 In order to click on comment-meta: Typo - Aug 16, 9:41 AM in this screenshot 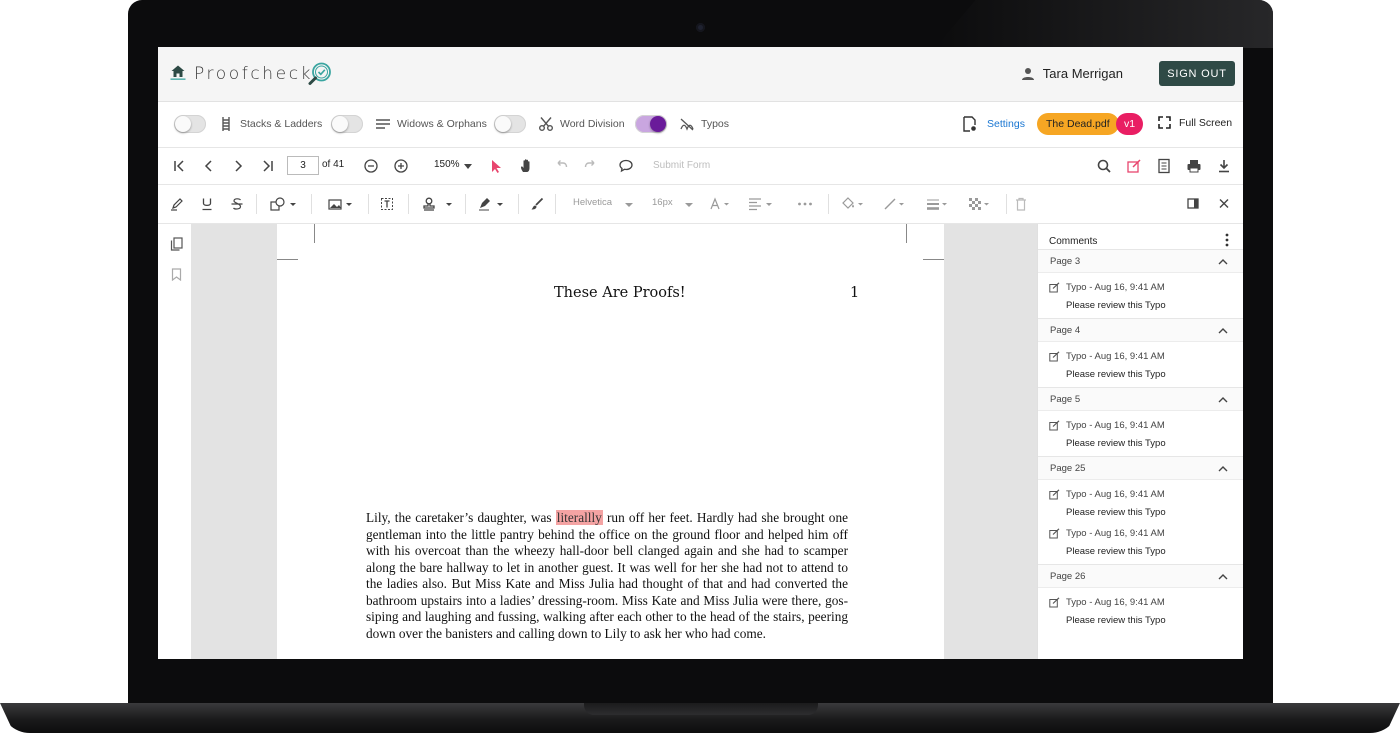, I will do `click(1115, 494)`.